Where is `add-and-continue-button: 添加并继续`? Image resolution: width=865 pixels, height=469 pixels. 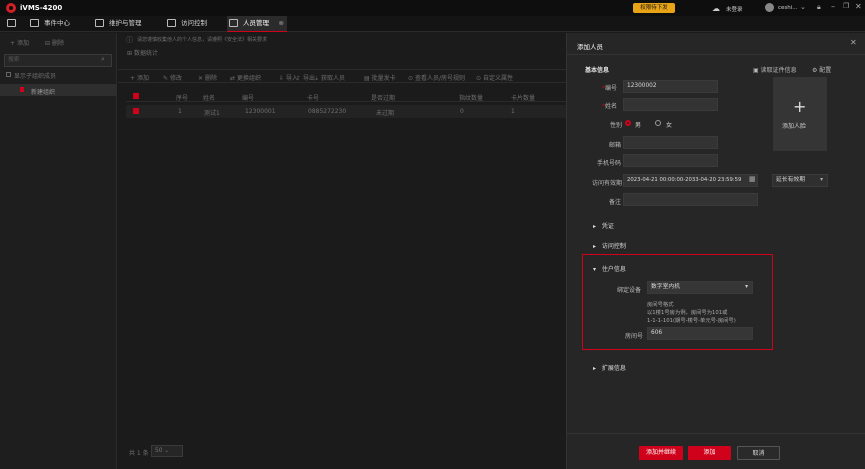
add-and-continue-button: 添加并继续 is located at coordinates (661, 453).